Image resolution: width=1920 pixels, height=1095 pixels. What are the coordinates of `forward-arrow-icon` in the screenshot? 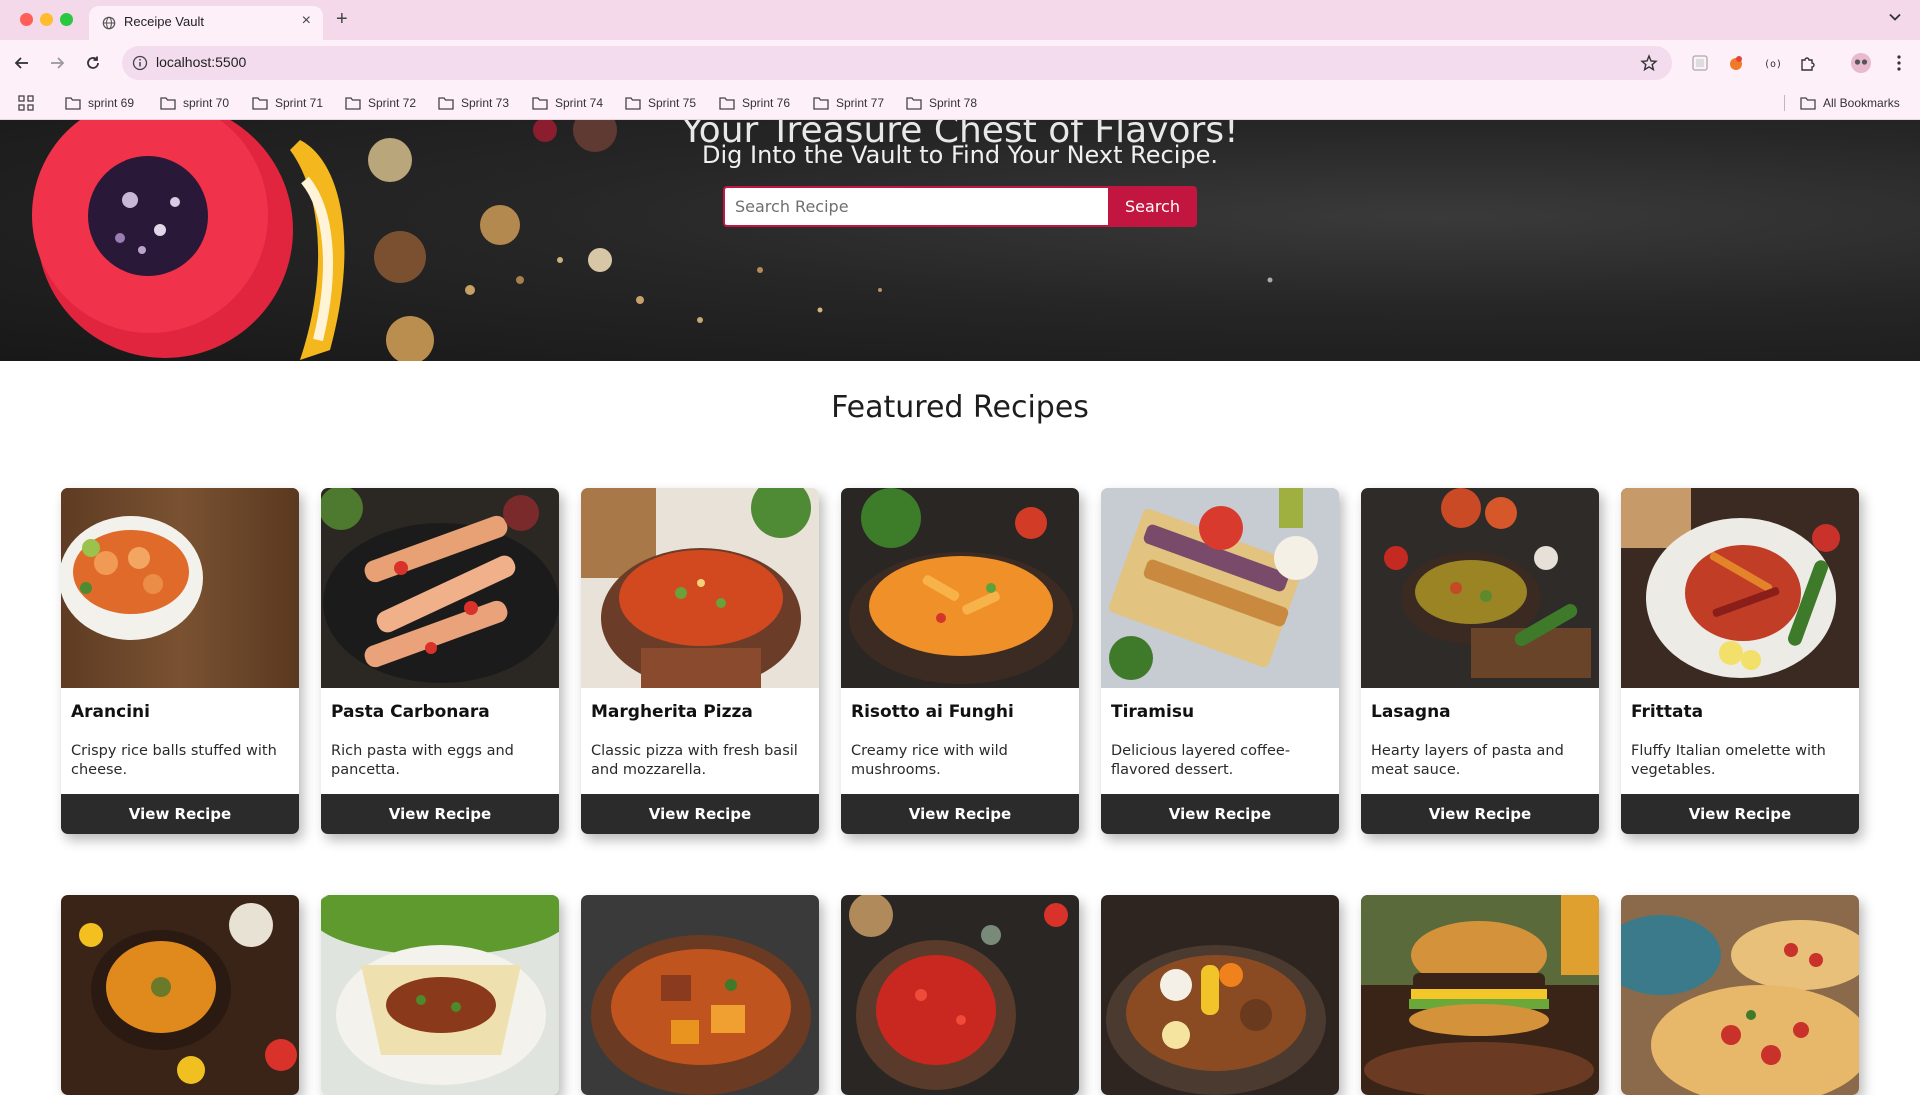 It's located at (57, 63).